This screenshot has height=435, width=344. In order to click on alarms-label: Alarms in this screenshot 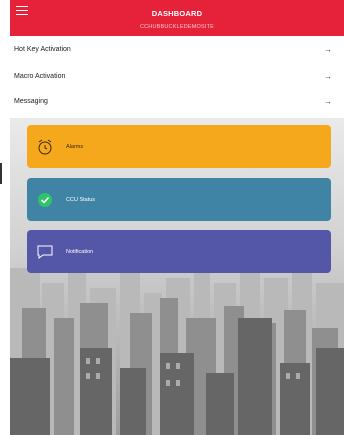, I will do `click(75, 146)`.